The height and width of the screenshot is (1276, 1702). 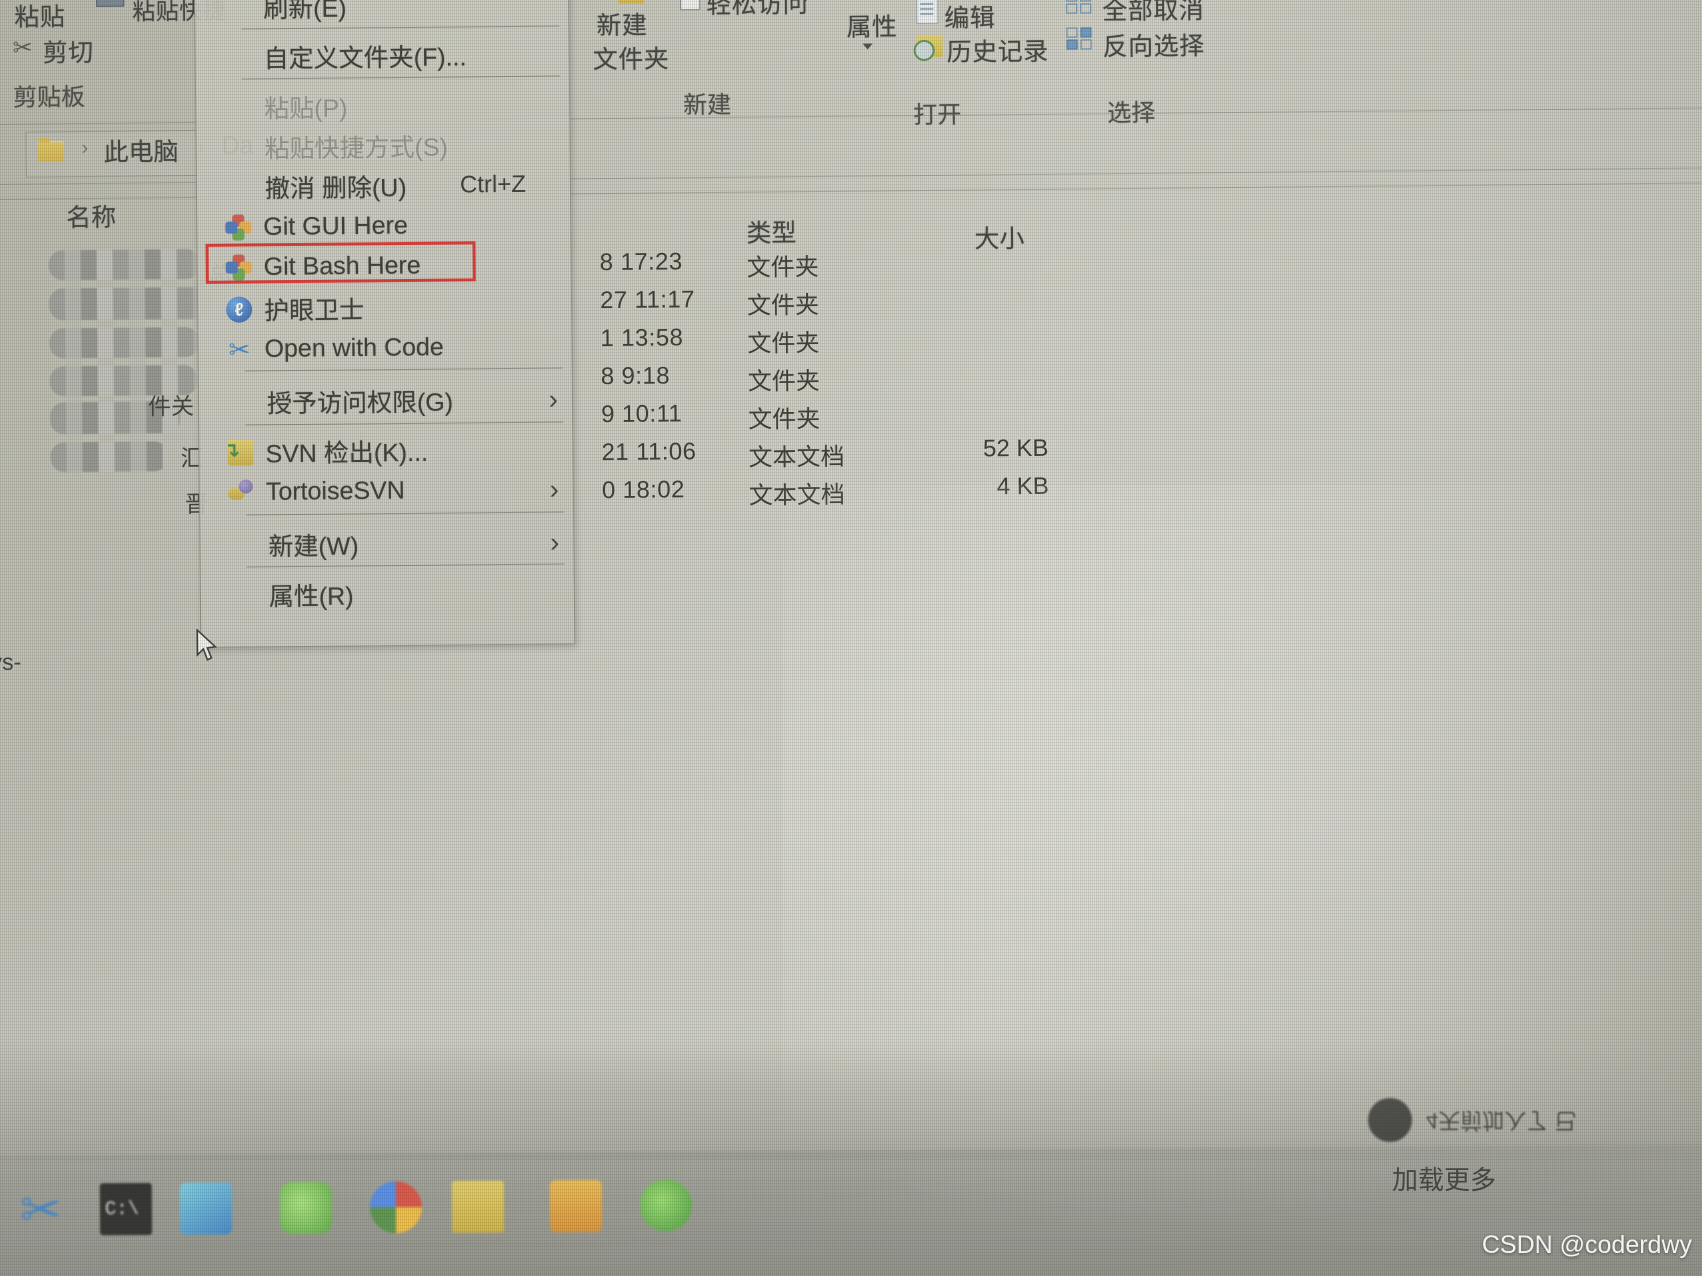 I want to click on select-none-button: 全部取消, so click(x=1153, y=13).